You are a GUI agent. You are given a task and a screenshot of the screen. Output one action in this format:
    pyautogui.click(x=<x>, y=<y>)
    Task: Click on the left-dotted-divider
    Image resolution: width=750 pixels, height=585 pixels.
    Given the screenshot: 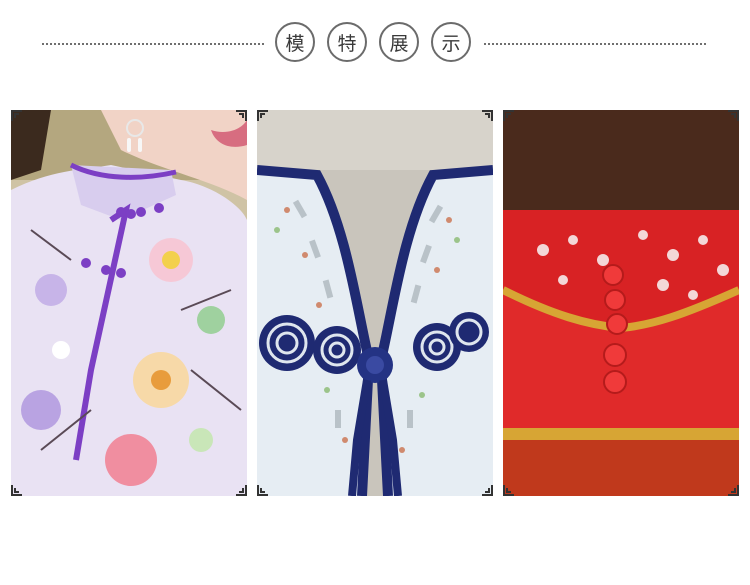 What is the action you would take?
    pyautogui.click(x=153, y=44)
    